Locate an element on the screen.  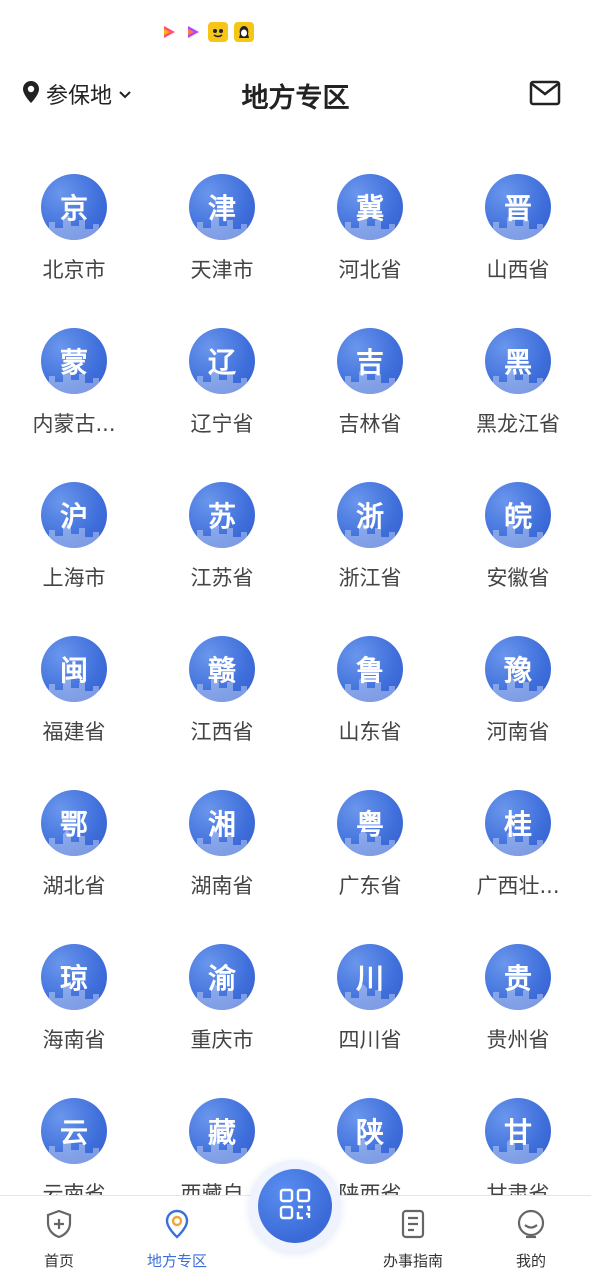
region-emblem-icon: 皖 is located at coordinates (518, 515).